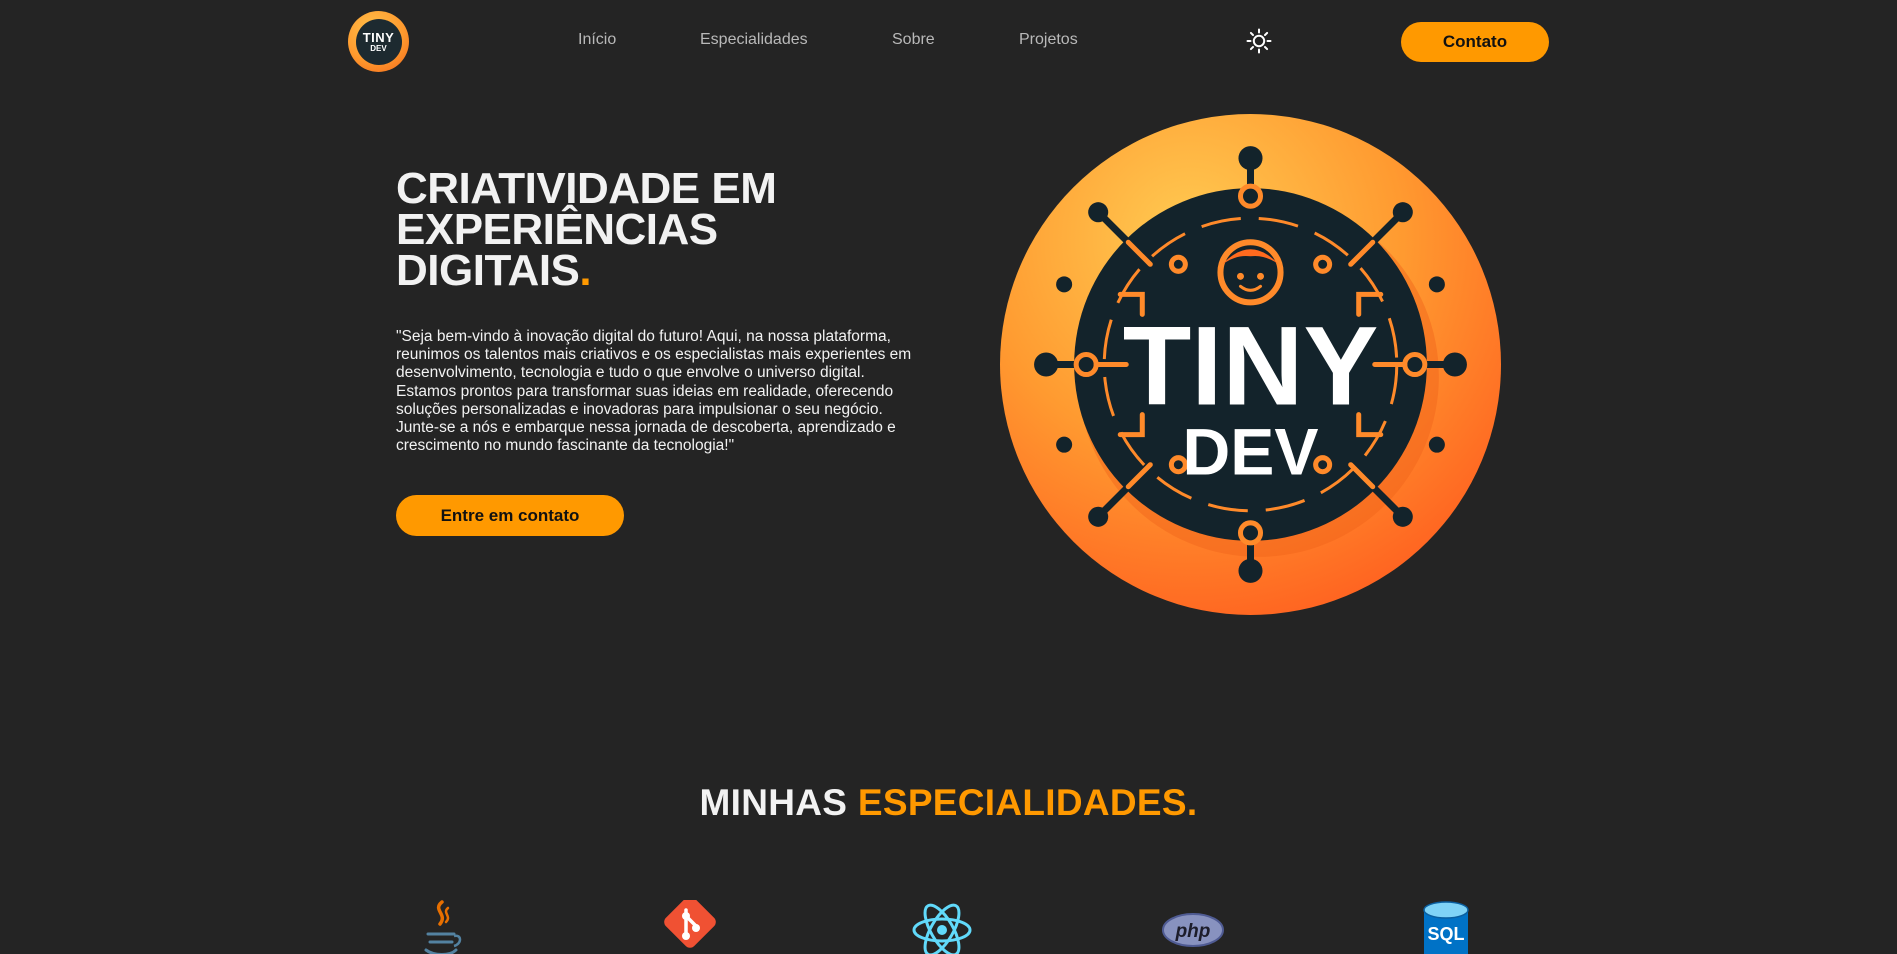  Describe the element at coordinates (690, 924) in the screenshot. I see `git-icon` at that location.